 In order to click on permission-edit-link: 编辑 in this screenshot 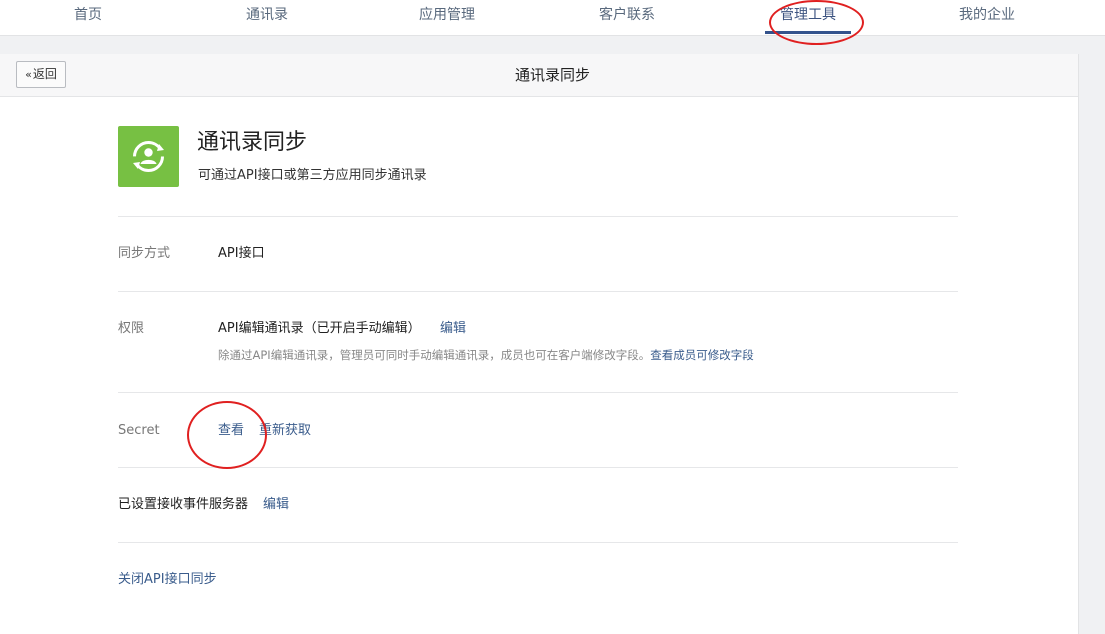, I will do `click(453, 329)`.